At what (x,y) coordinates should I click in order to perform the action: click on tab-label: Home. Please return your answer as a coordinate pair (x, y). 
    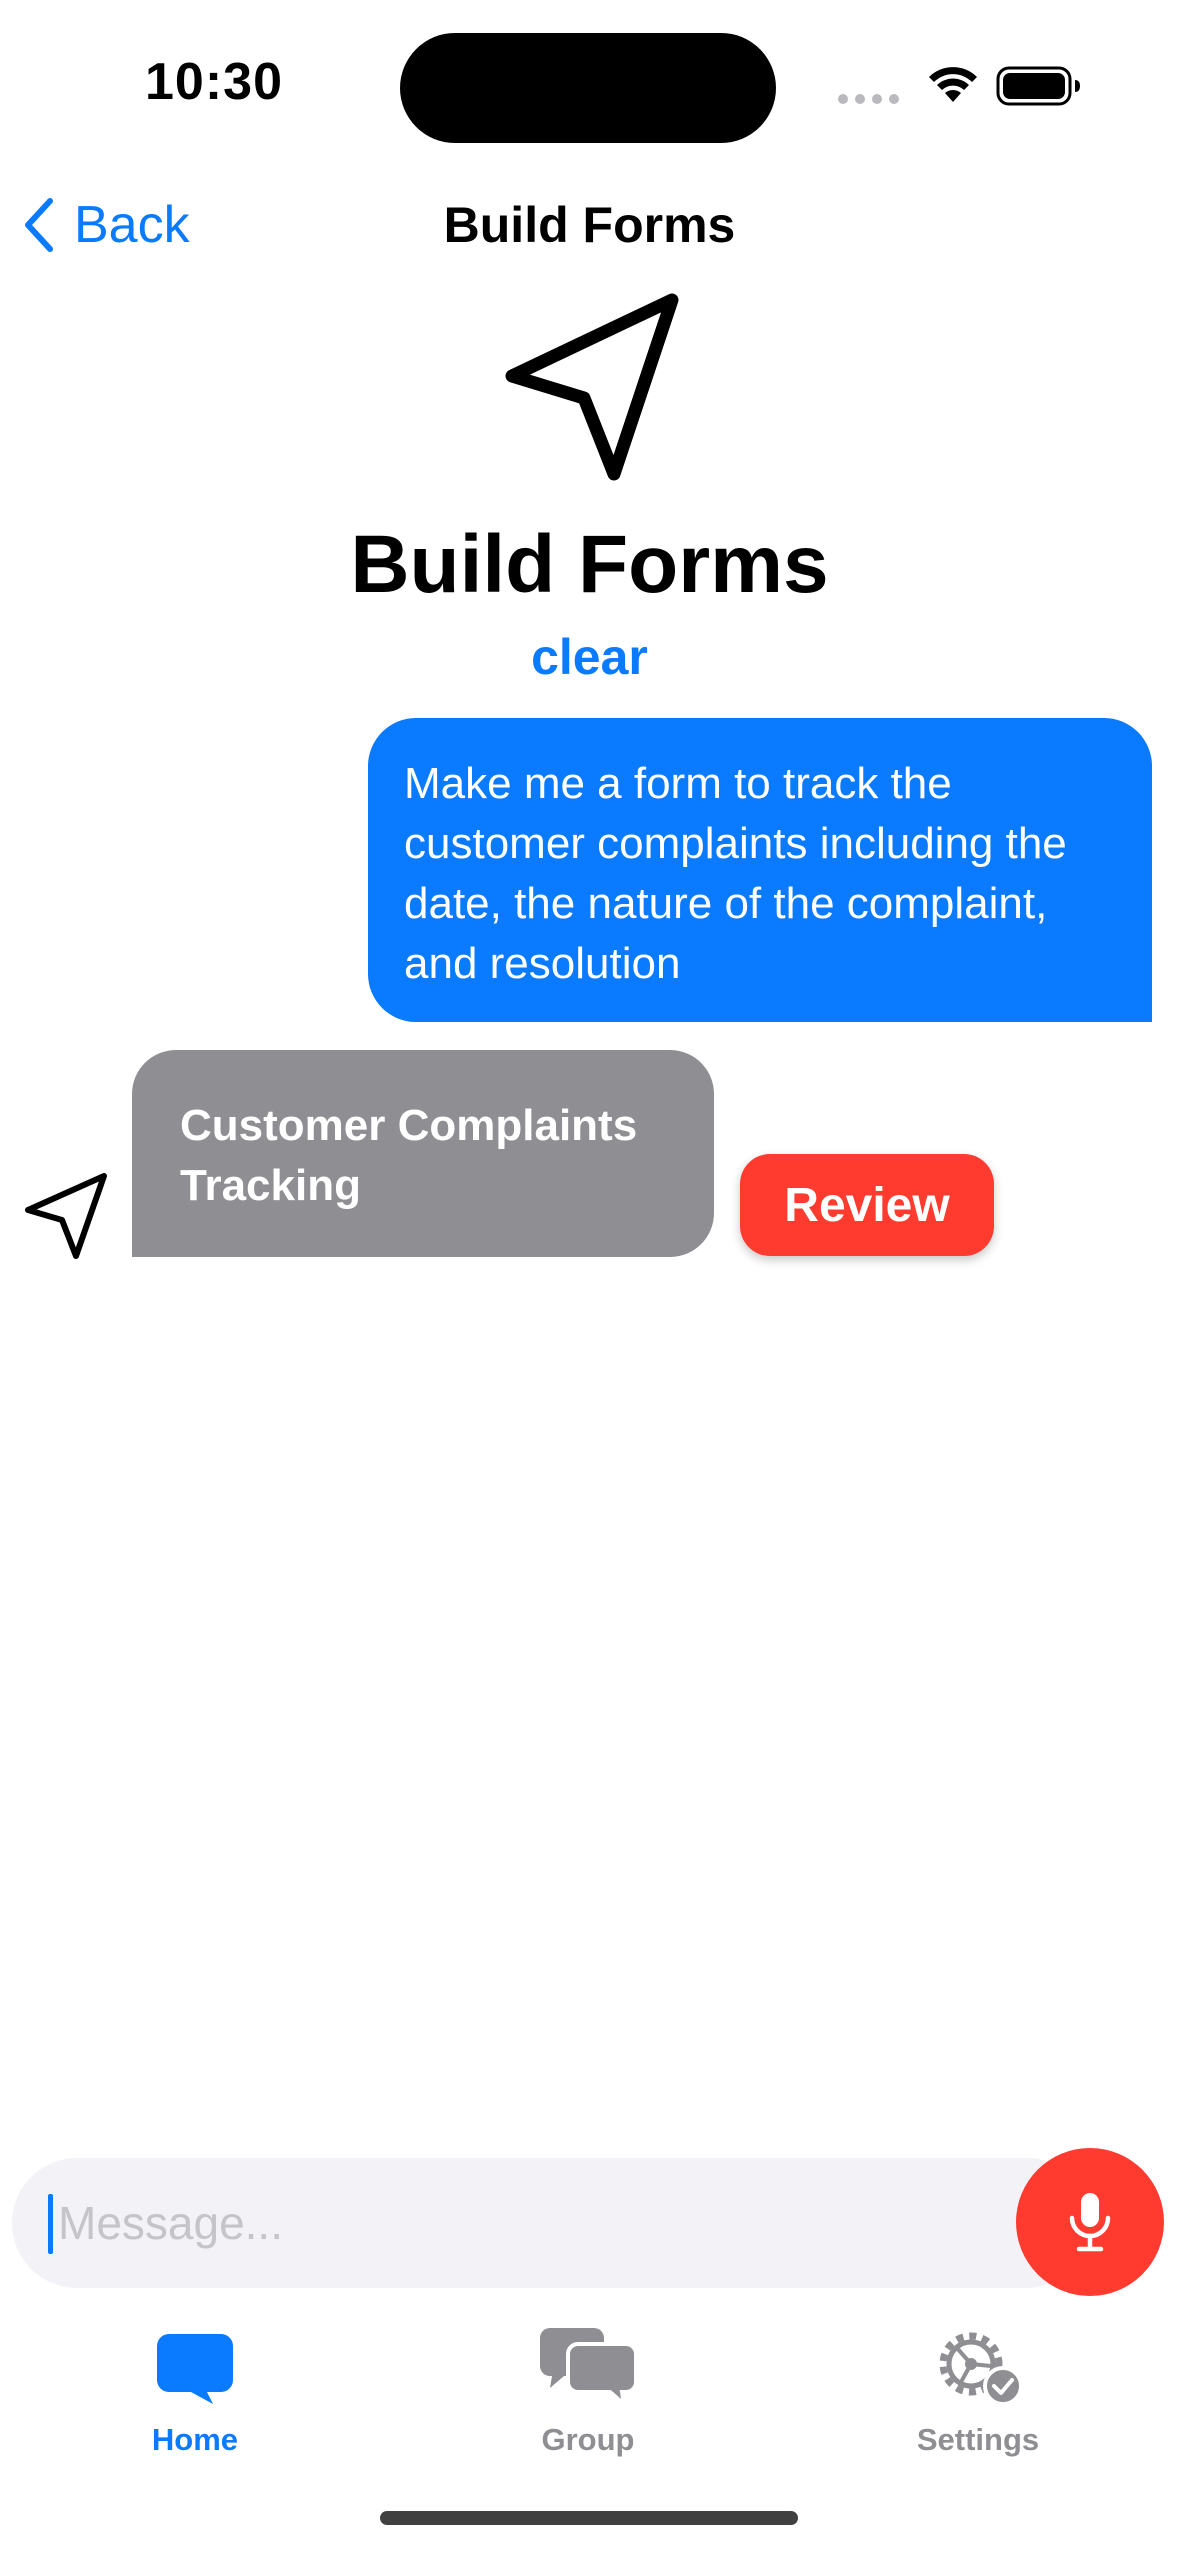
    Looking at the image, I should click on (195, 2439).